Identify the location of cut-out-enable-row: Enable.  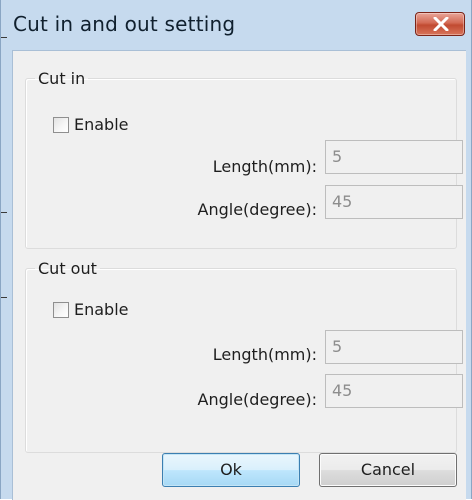
(91, 309).